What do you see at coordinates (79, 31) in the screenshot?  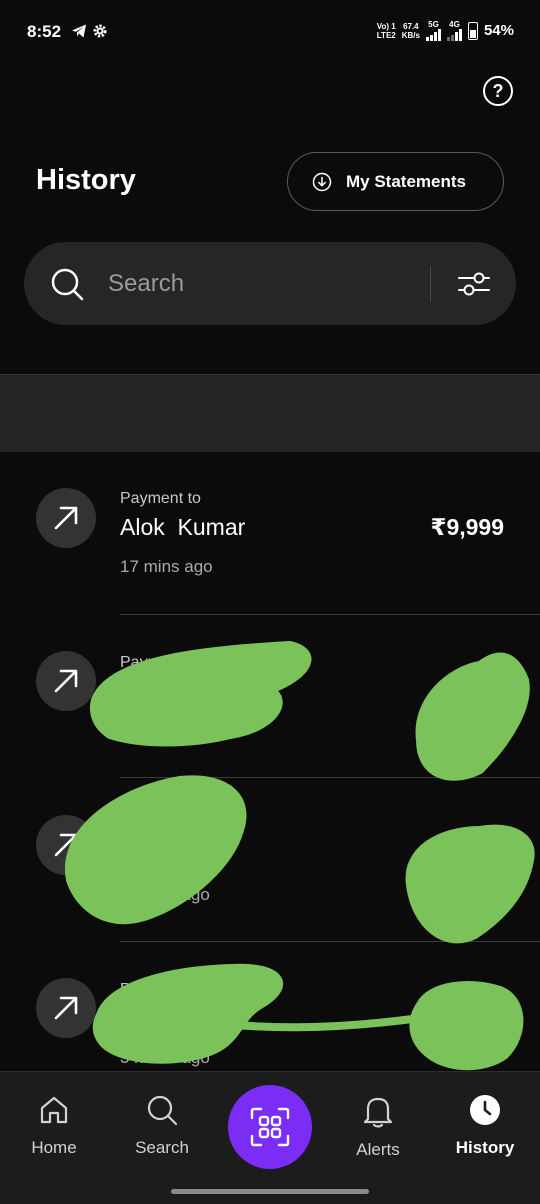 I see `telegram-icon` at bounding box center [79, 31].